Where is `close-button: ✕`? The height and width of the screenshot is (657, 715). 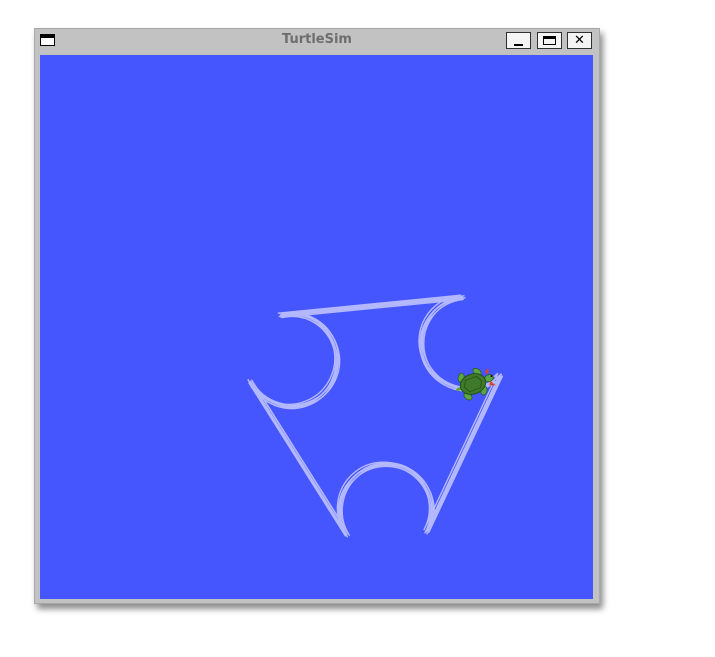
close-button: ✕ is located at coordinates (579, 40).